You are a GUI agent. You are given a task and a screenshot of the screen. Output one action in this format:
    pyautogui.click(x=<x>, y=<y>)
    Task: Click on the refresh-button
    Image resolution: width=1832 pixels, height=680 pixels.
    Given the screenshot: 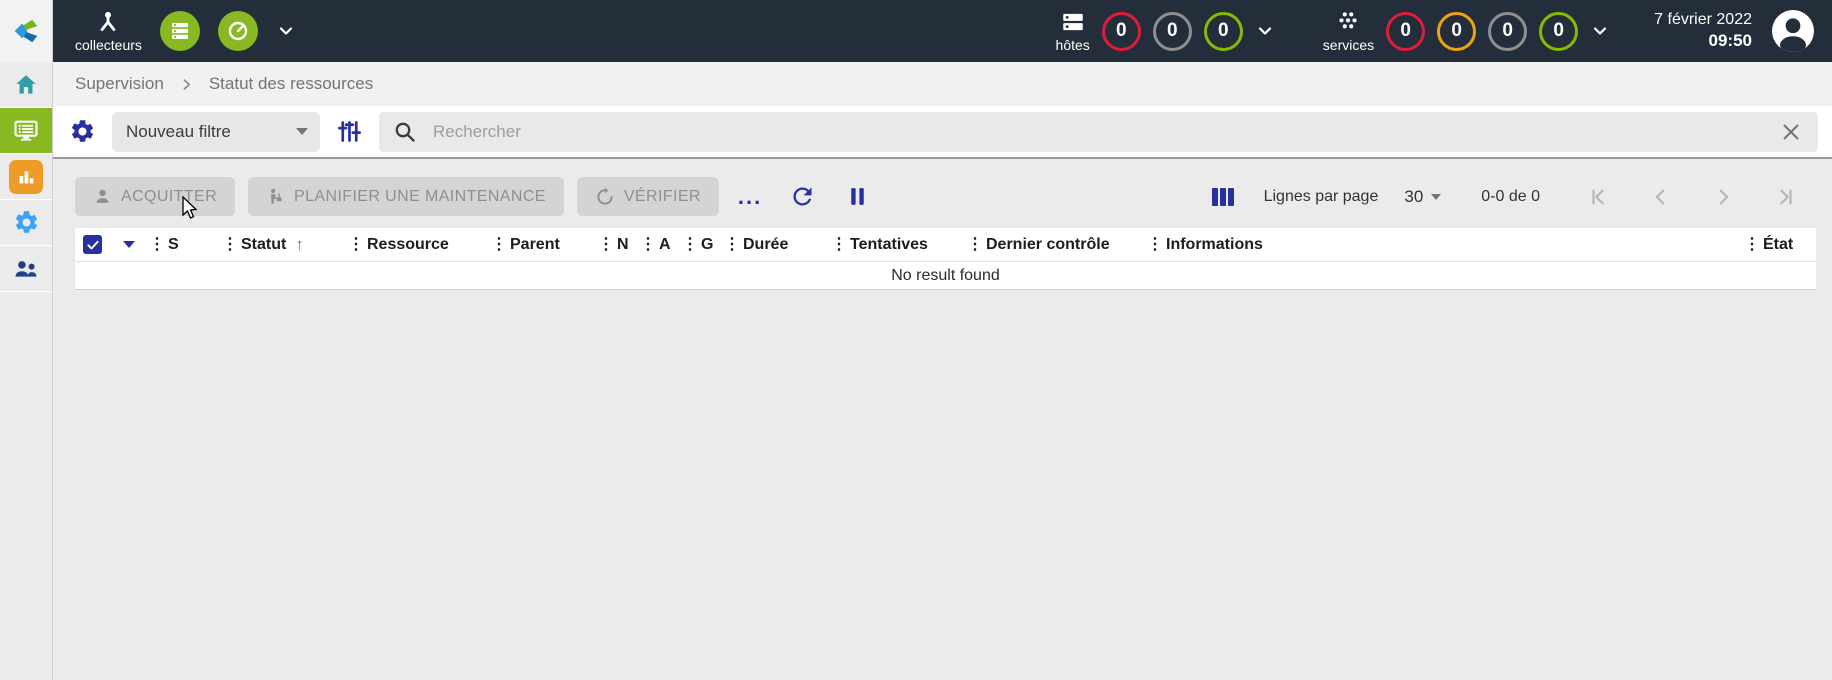 What is the action you would take?
    pyautogui.click(x=802, y=196)
    